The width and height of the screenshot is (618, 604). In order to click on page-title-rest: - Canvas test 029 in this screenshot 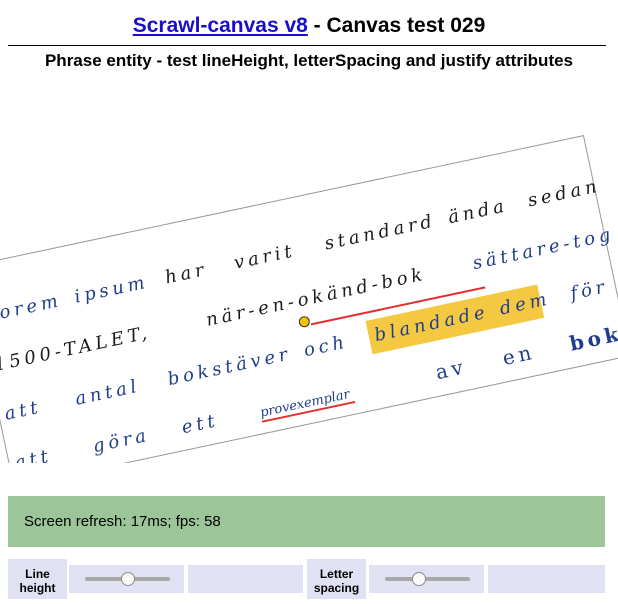, I will do `click(396, 25)`.